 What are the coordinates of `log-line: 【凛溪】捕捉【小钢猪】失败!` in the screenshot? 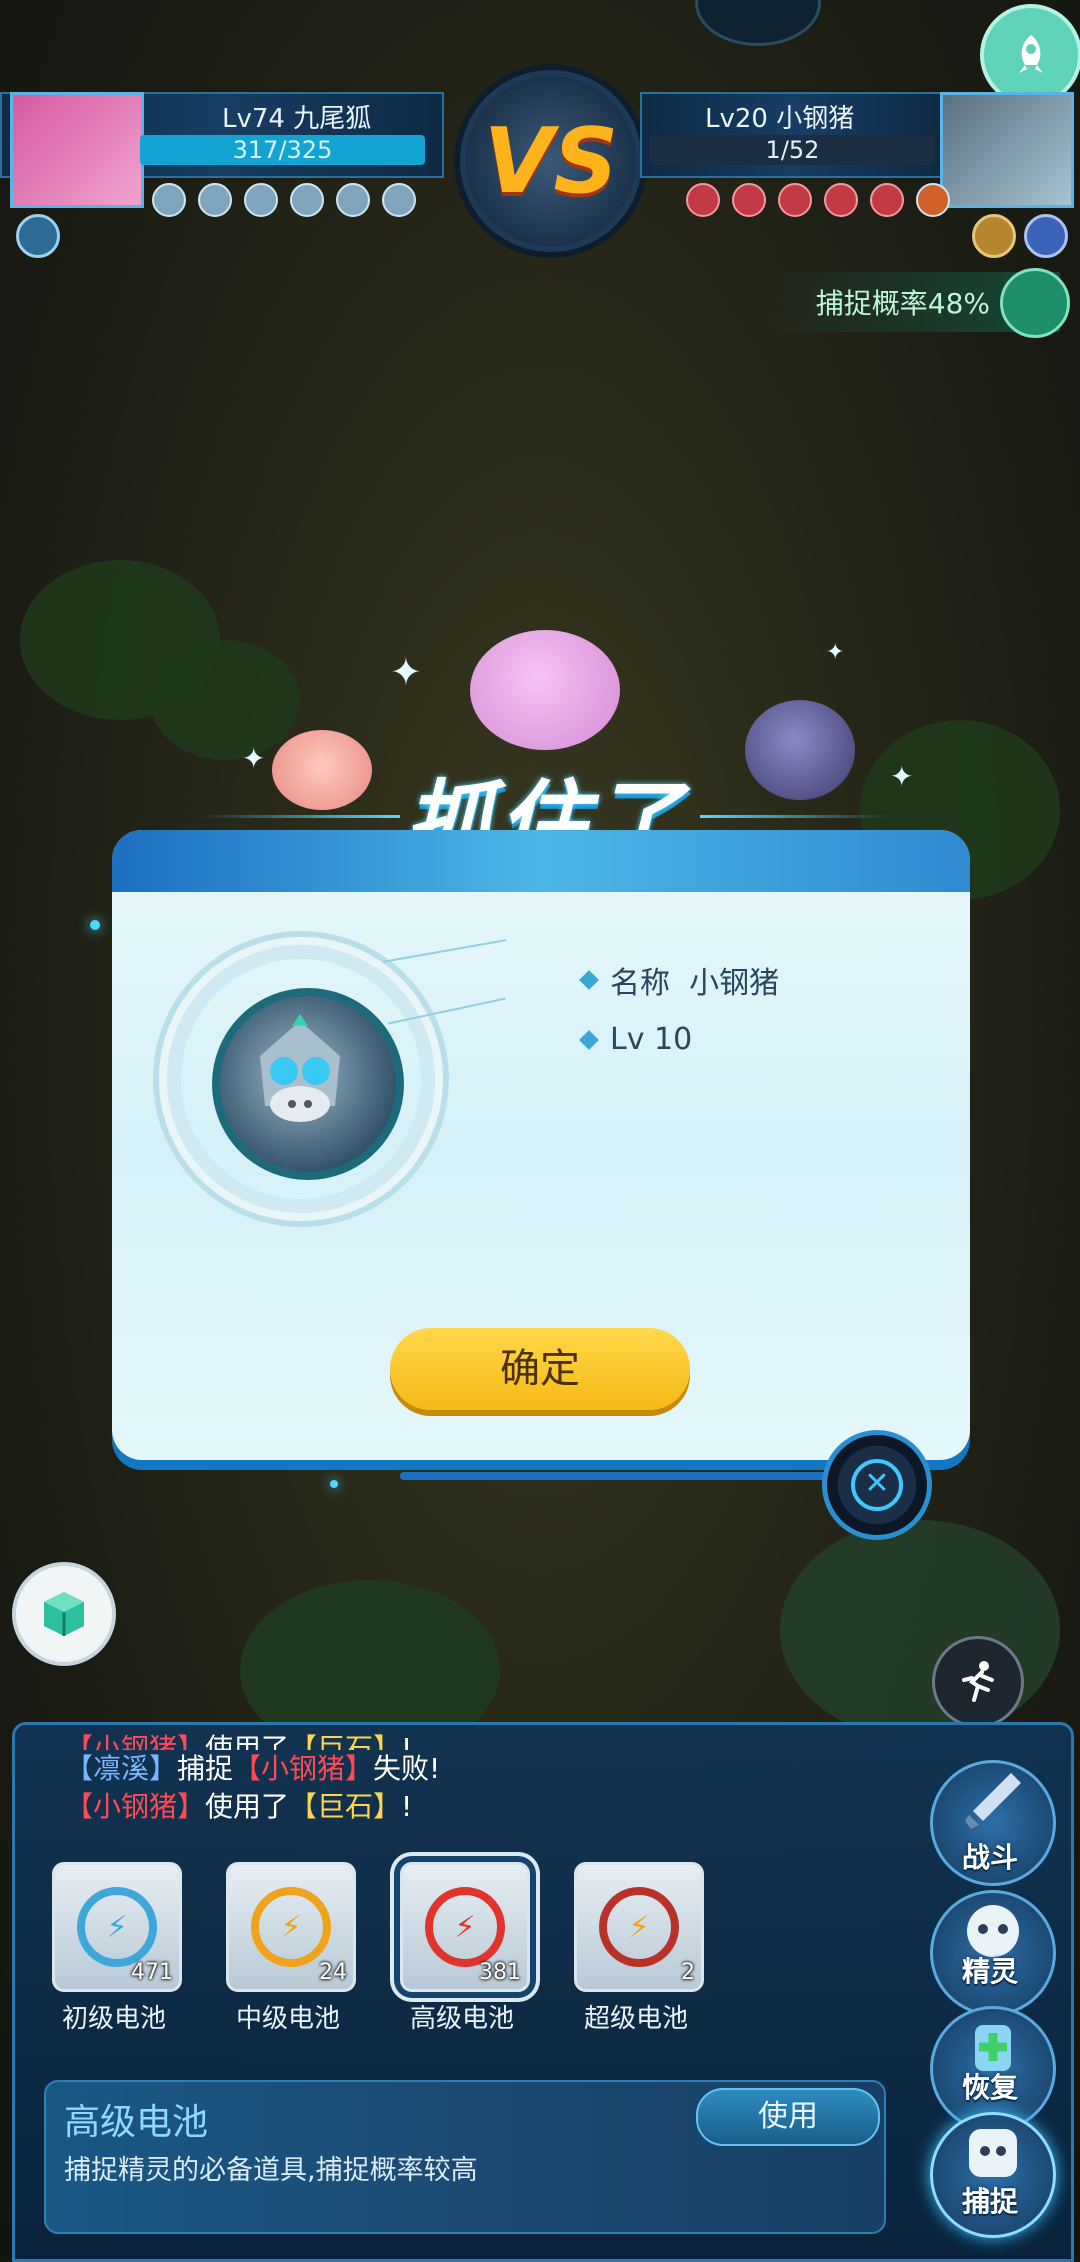 It's located at (252, 1769).